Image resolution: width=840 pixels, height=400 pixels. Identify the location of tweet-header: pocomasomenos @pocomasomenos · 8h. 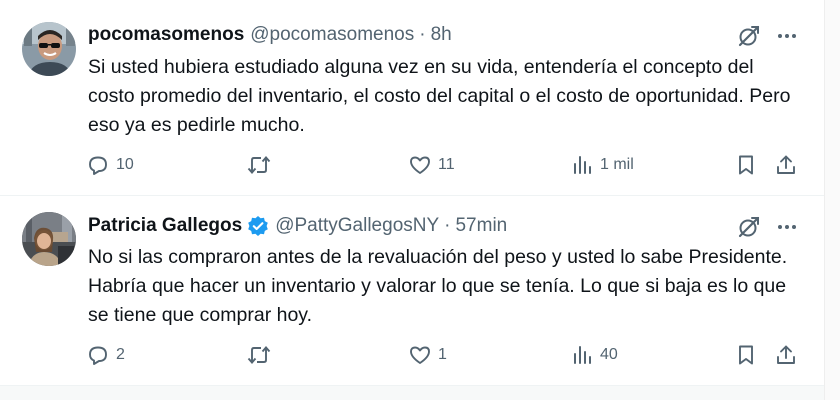
(270, 35).